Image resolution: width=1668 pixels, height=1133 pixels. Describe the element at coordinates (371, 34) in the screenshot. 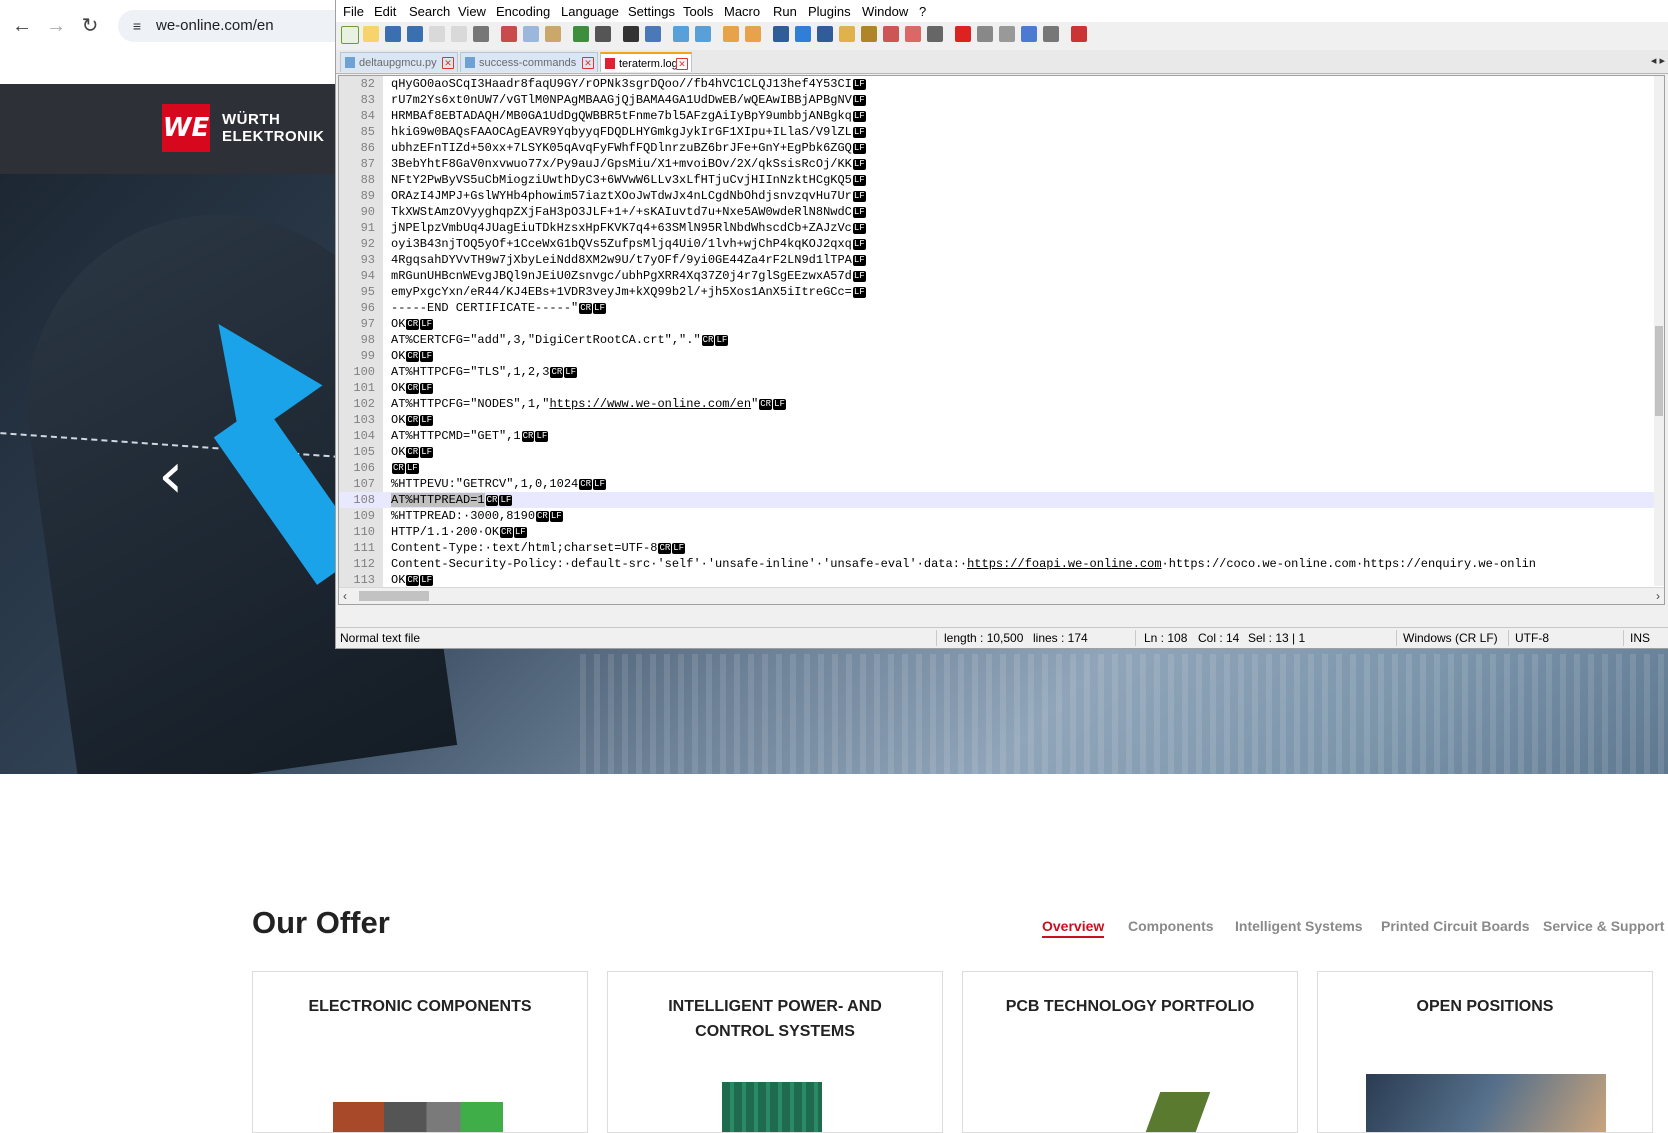

I see `open-file-icon` at that location.